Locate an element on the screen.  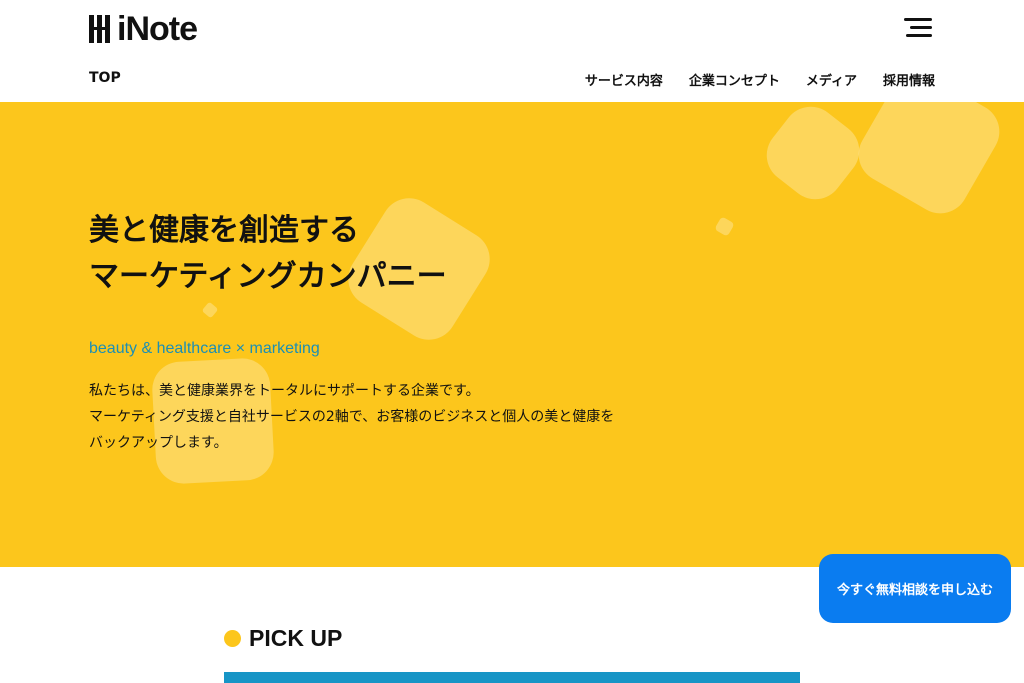
hero-subtitle: beauty & healthcare × marketing is located at coordinates (204, 348).